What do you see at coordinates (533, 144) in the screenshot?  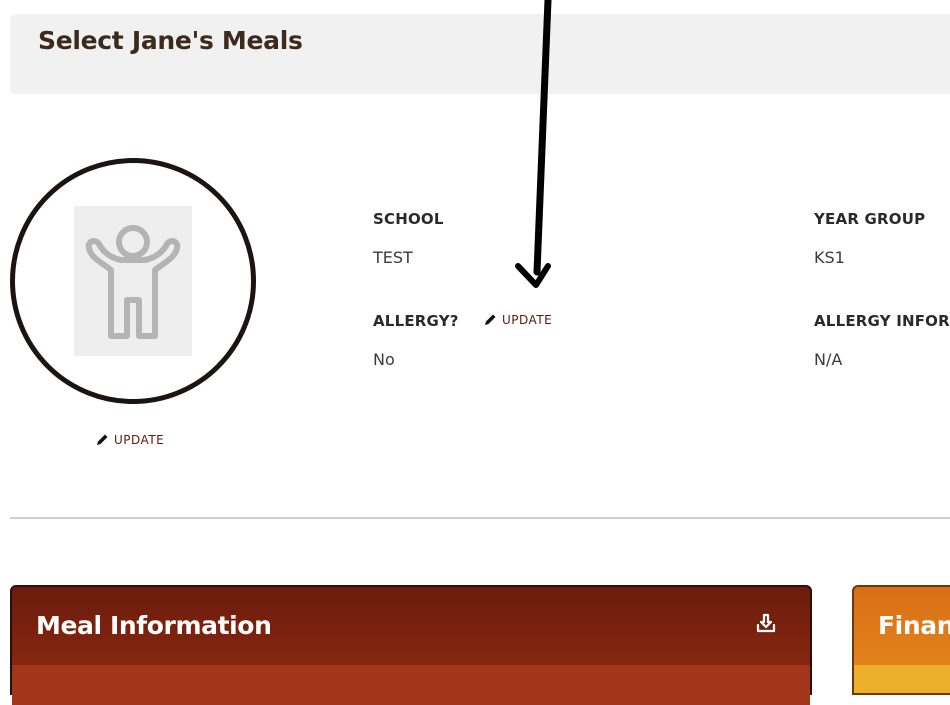 I see `arrow-down-icon` at bounding box center [533, 144].